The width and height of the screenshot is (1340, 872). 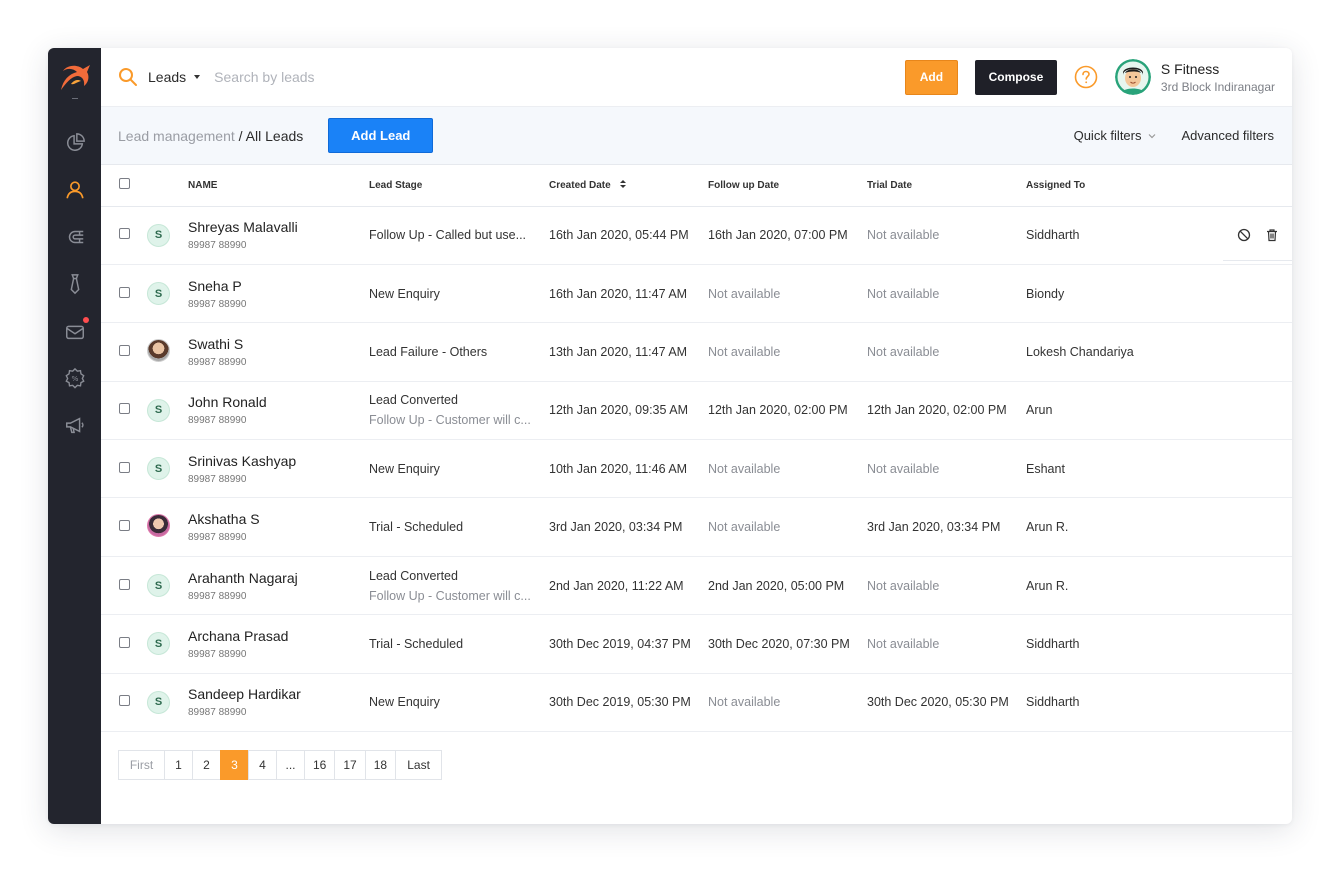 I want to click on lead-name: Sneha P, so click(x=278, y=286).